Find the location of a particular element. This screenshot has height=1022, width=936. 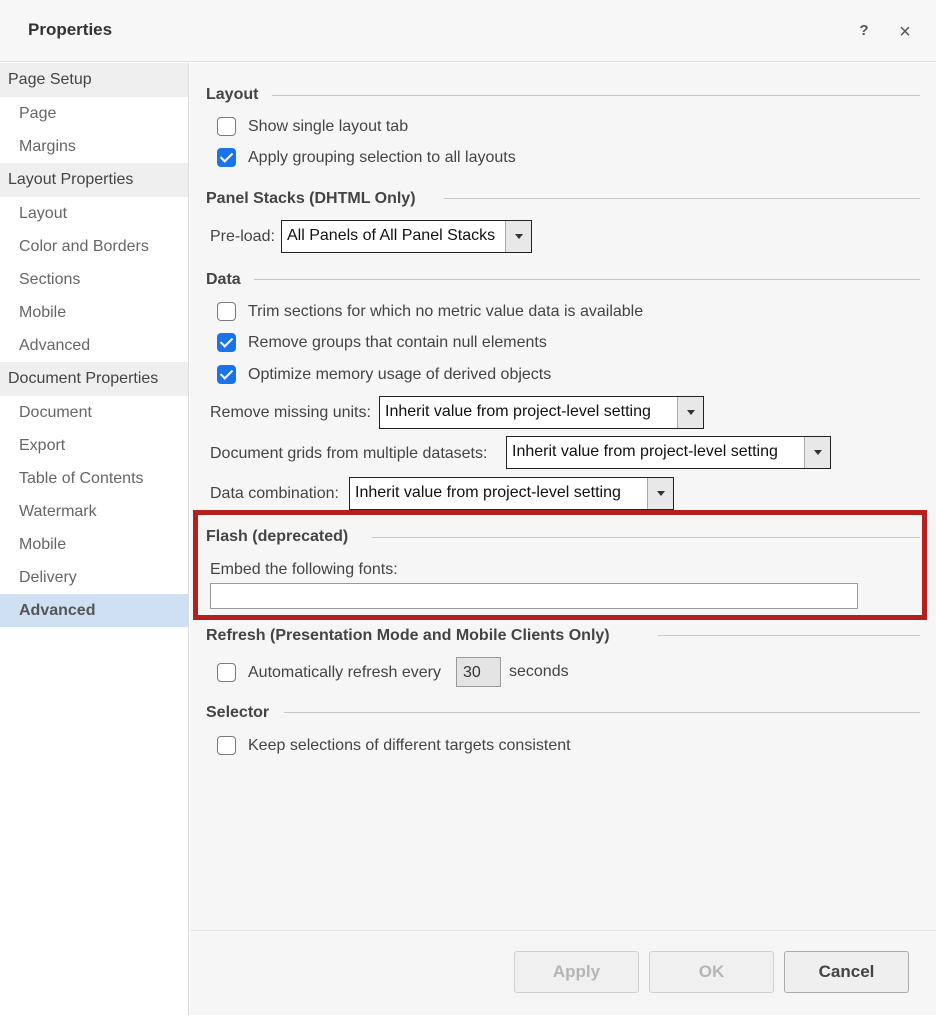

apply-grouping-checkbox is located at coordinates (226, 157).